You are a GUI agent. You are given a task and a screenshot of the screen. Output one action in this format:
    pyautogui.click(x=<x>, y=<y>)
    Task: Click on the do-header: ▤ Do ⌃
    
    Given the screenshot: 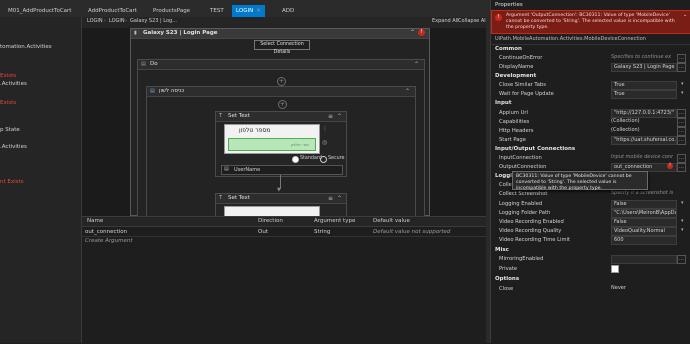 What is the action you would take?
    pyautogui.click(x=281, y=65)
    